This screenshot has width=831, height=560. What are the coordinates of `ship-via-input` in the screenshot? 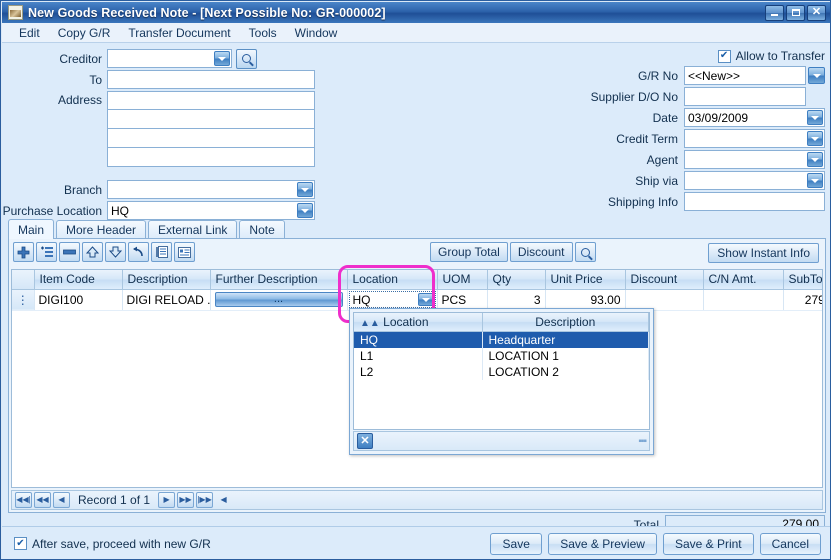 It's located at (754, 180).